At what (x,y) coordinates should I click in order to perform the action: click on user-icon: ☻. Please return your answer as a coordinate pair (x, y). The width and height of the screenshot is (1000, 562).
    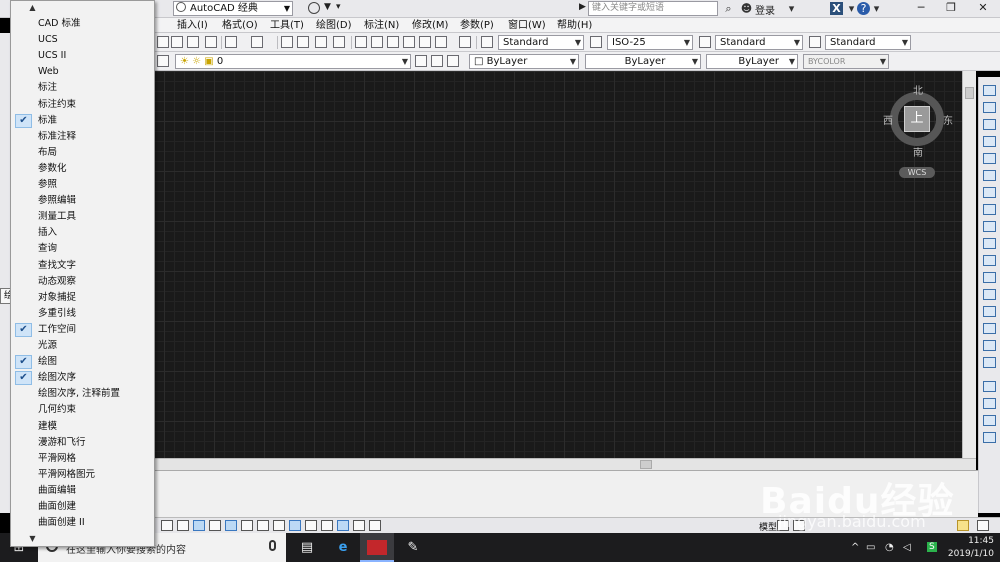
    Looking at the image, I should click on (746, 8).